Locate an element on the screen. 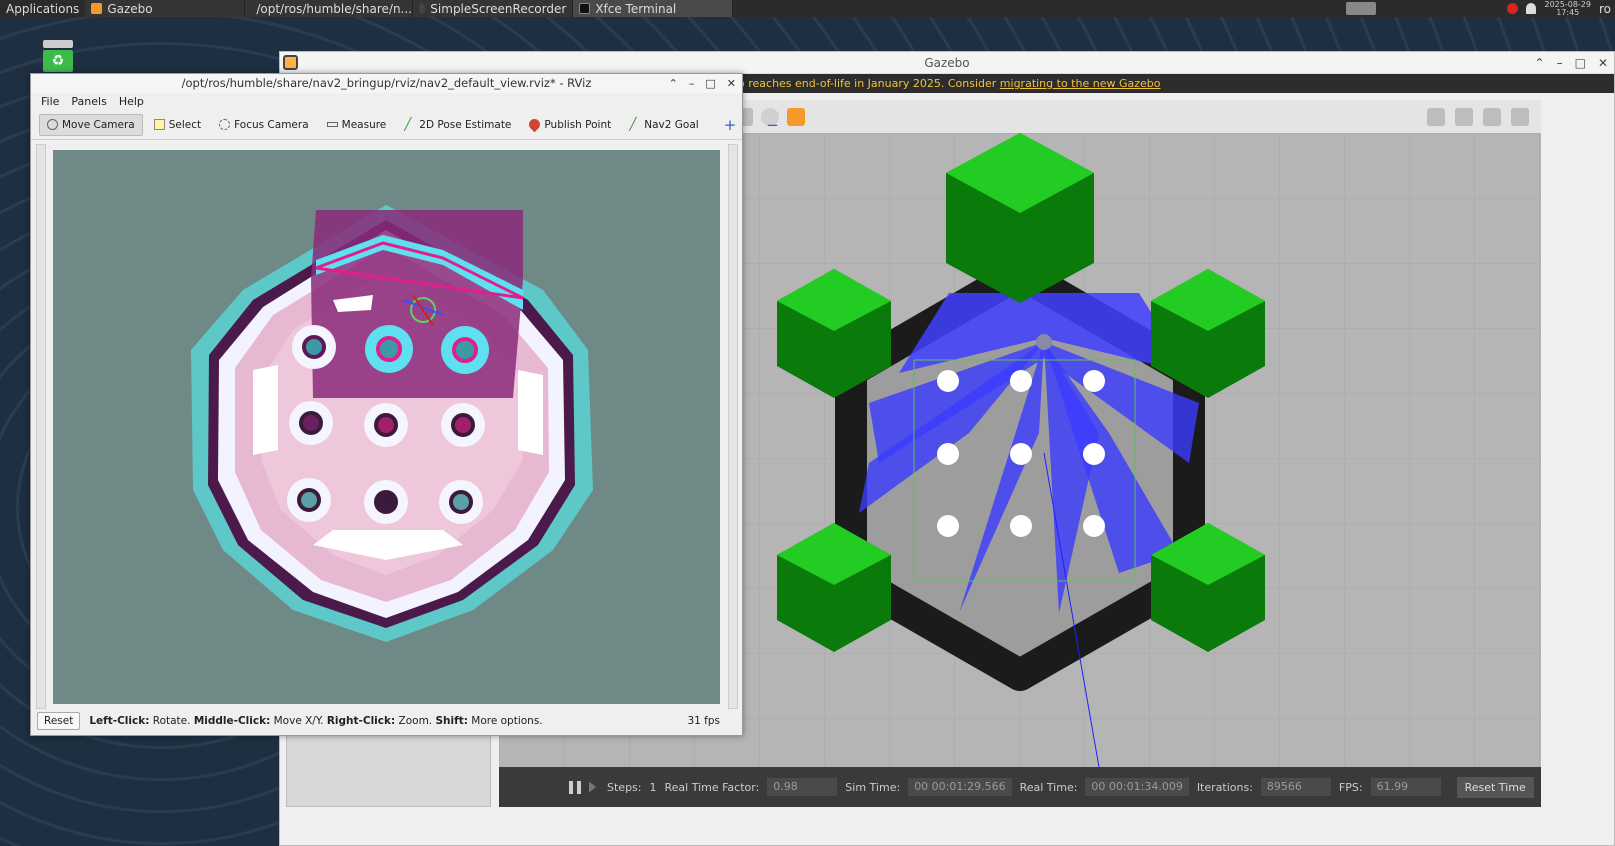 This screenshot has height=846, width=1615. tool-label: Select is located at coordinates (185, 124).